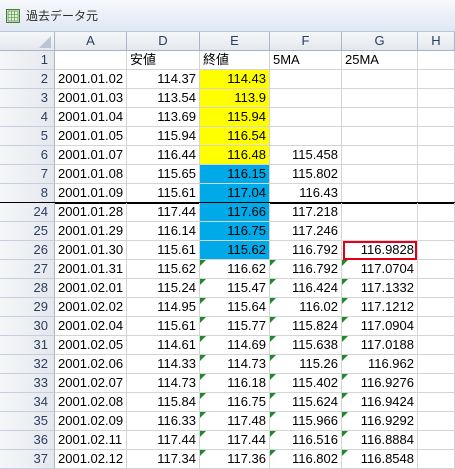  I want to click on cell-ma5: 115.402, so click(306, 383).